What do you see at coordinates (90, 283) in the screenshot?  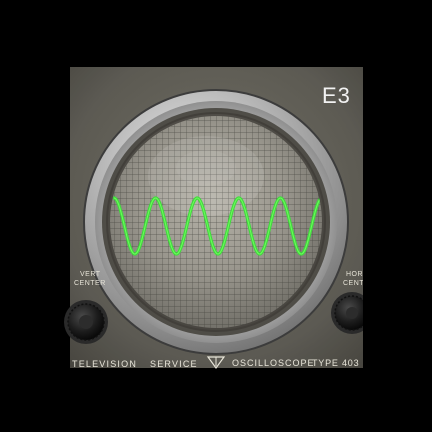 I see `left-knob-label-bottom: CENTER` at bounding box center [90, 283].